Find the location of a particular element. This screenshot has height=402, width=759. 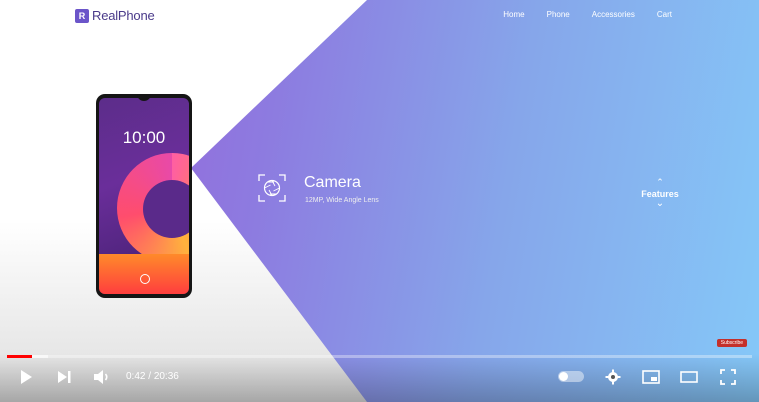

brand-name: RealPhone is located at coordinates (123, 15).